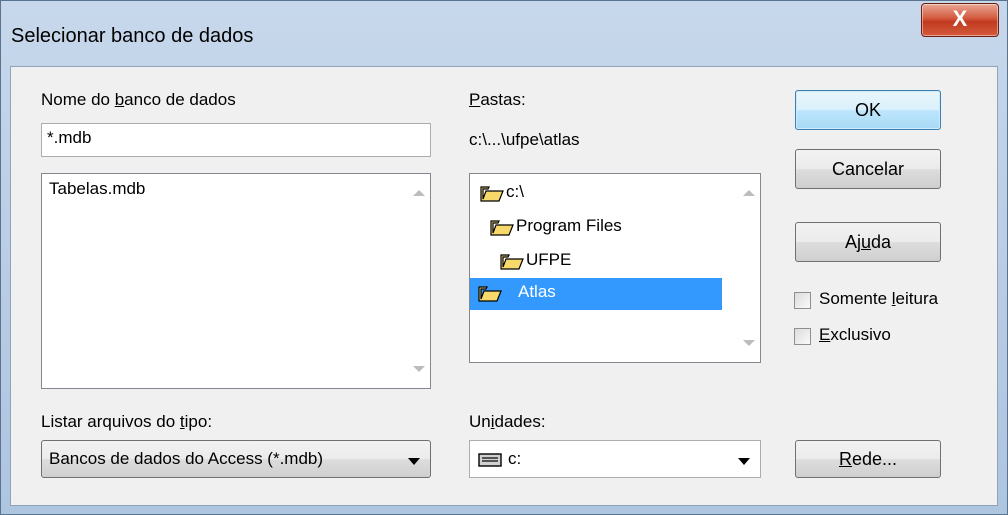 The height and width of the screenshot is (515, 1008). What do you see at coordinates (97, 189) in the screenshot?
I see `list-item: Tabelas.mdb` at bounding box center [97, 189].